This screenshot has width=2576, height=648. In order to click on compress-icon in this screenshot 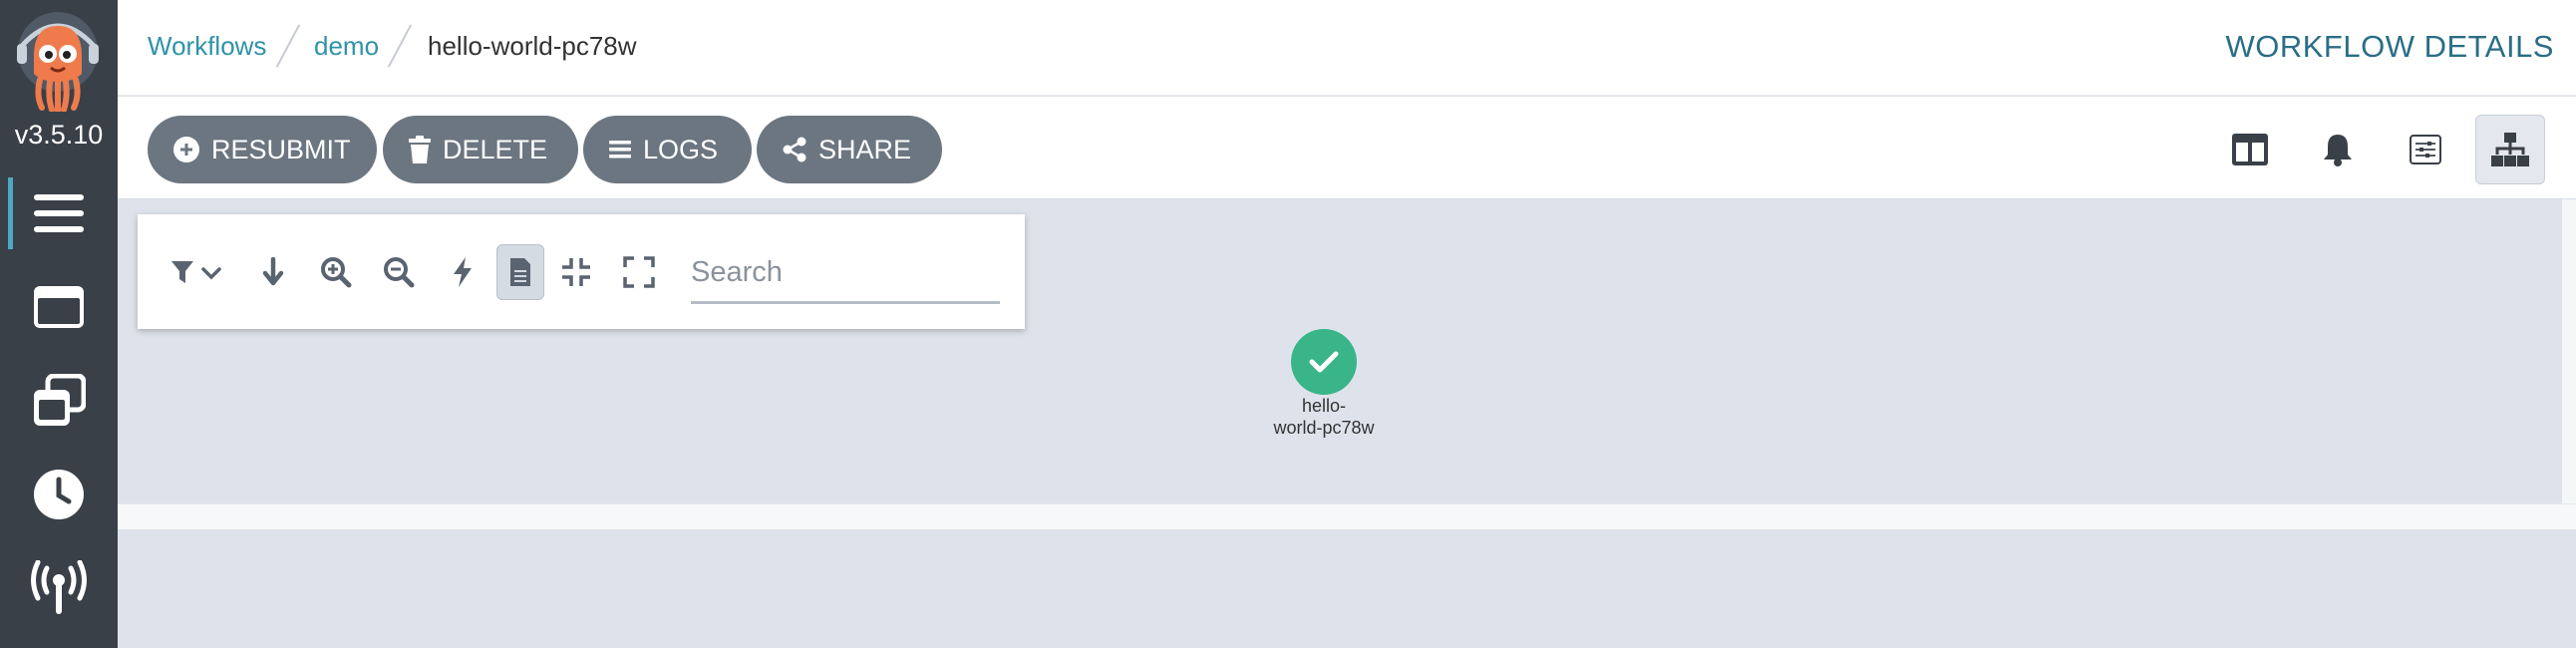, I will do `click(576, 272)`.